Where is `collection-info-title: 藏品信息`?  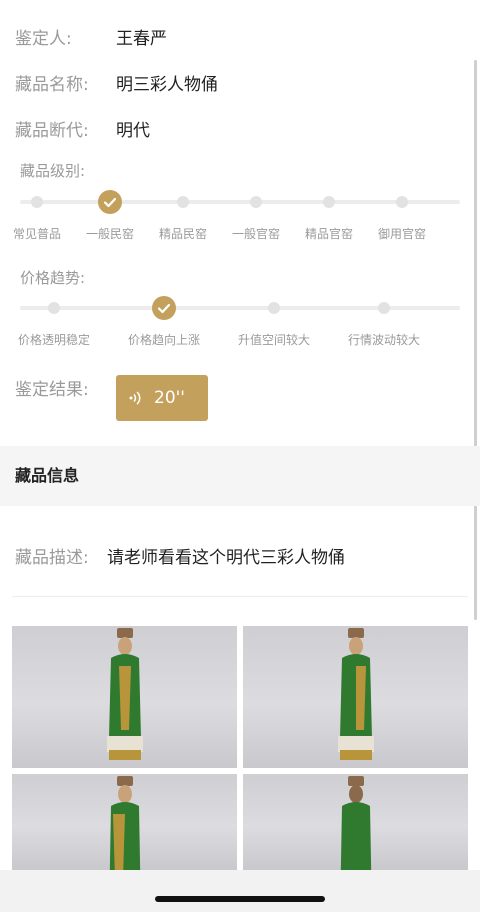
collection-info-title: 藏品信息 is located at coordinates (47, 475).